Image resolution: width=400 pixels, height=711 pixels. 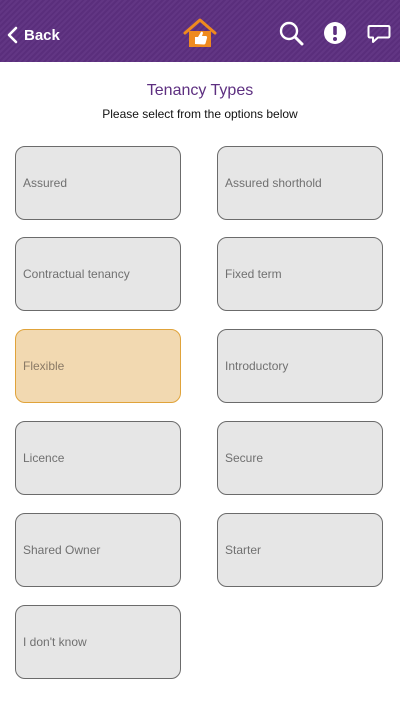 I want to click on chat-button, so click(x=379, y=33).